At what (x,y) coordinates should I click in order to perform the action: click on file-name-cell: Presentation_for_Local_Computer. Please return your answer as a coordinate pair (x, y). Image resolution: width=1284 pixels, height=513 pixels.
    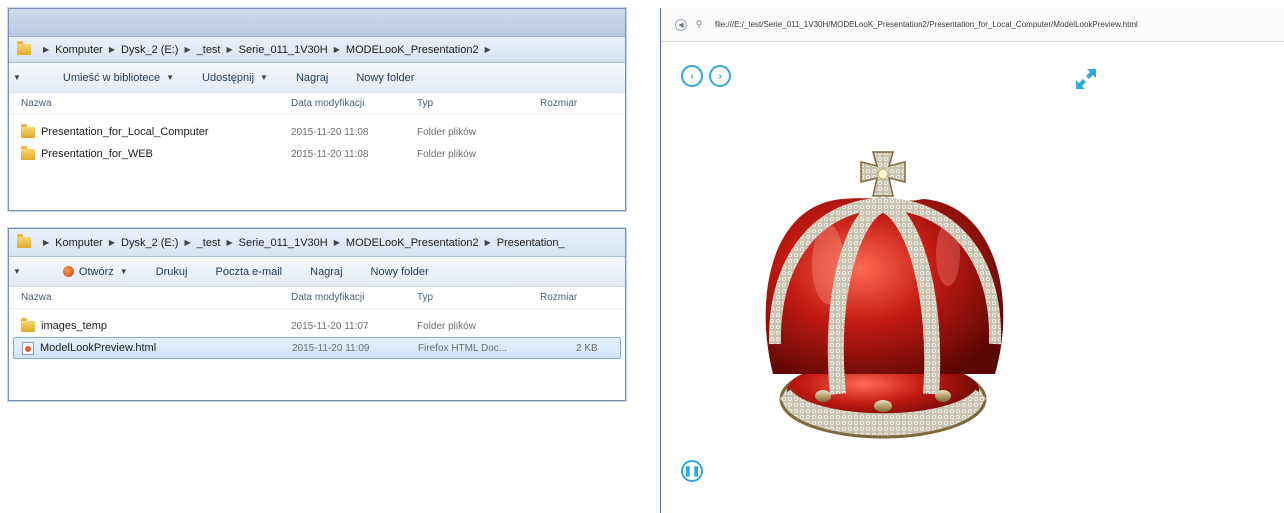
    Looking at the image, I should click on (115, 130).